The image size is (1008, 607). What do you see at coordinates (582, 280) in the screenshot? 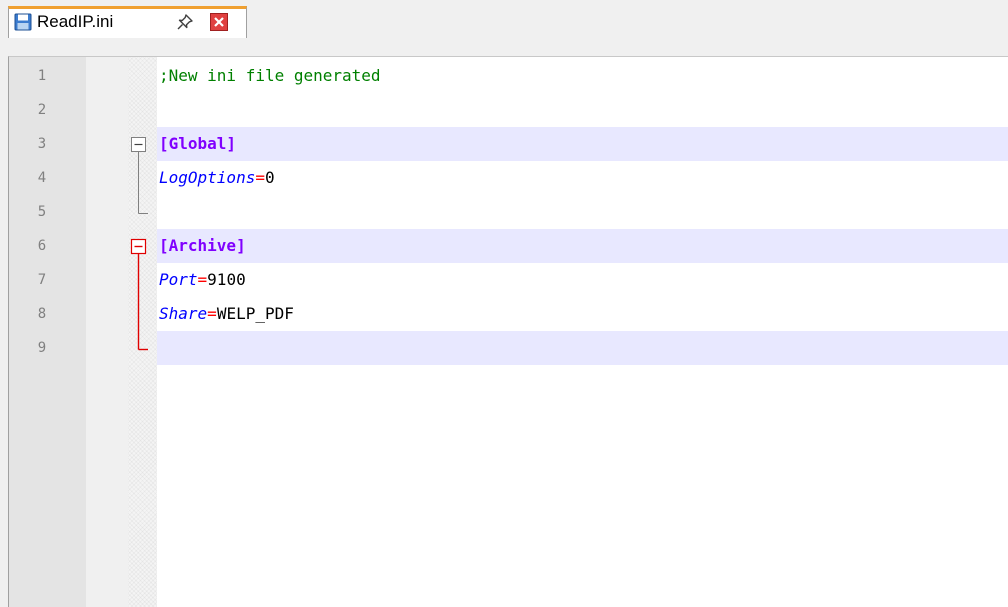
I see `line-content: Port=9100` at bounding box center [582, 280].